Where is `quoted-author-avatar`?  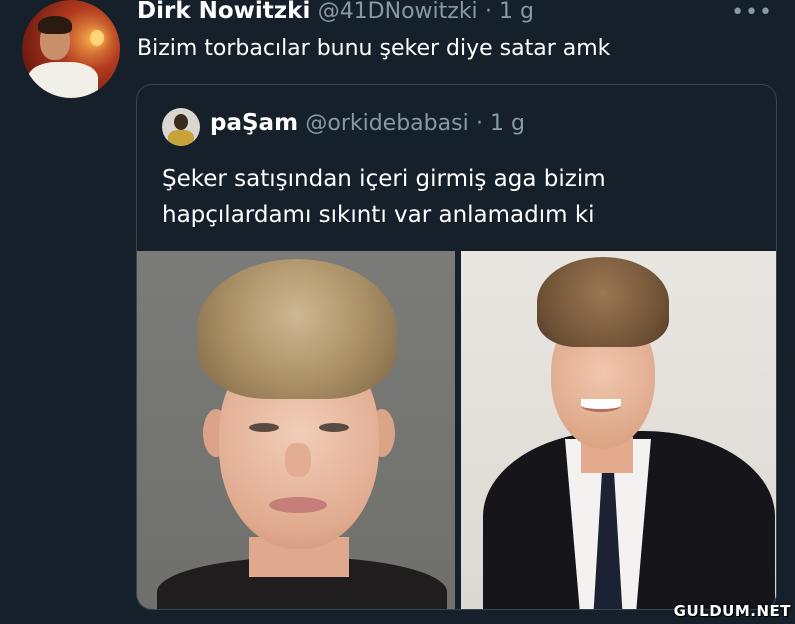 quoted-author-avatar is located at coordinates (181, 127).